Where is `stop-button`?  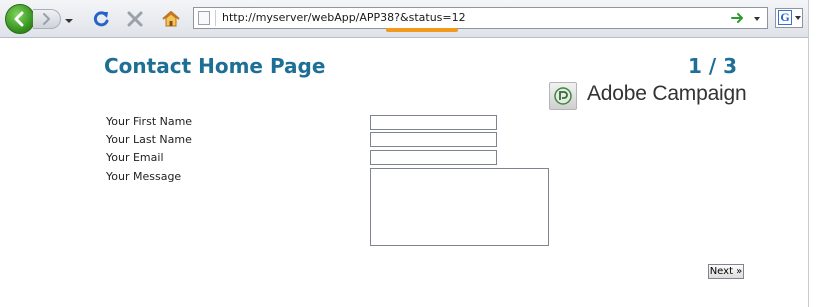
stop-button is located at coordinates (135, 19).